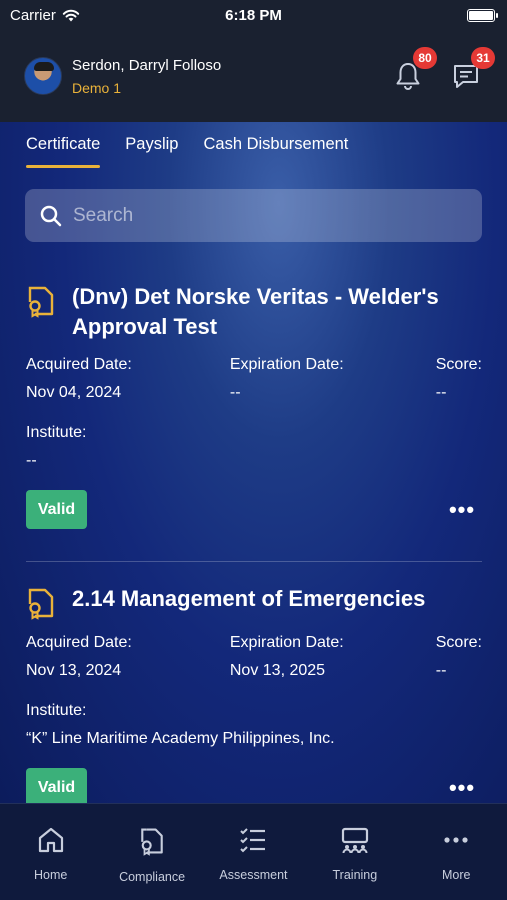 This screenshot has height=900, width=507. I want to click on home-icon, so click(50, 840).